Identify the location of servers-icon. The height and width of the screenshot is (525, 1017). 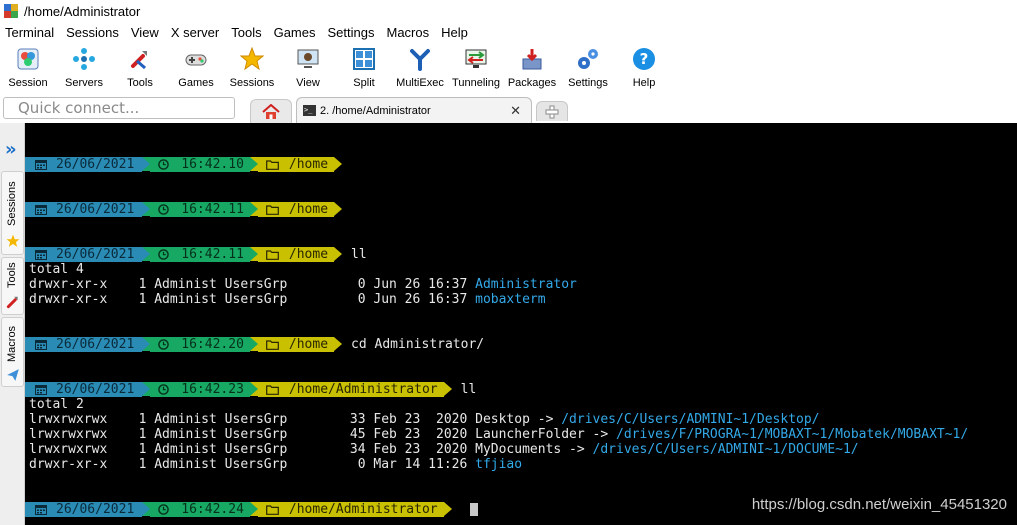
(84, 59).